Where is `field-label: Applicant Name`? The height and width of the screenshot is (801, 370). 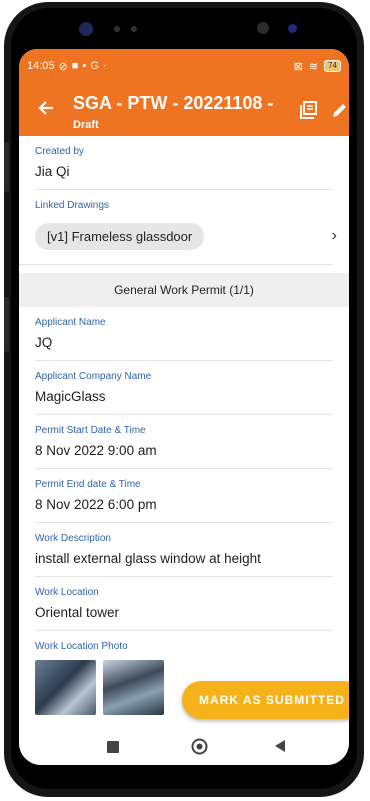
field-label: Applicant Name is located at coordinates (70, 322).